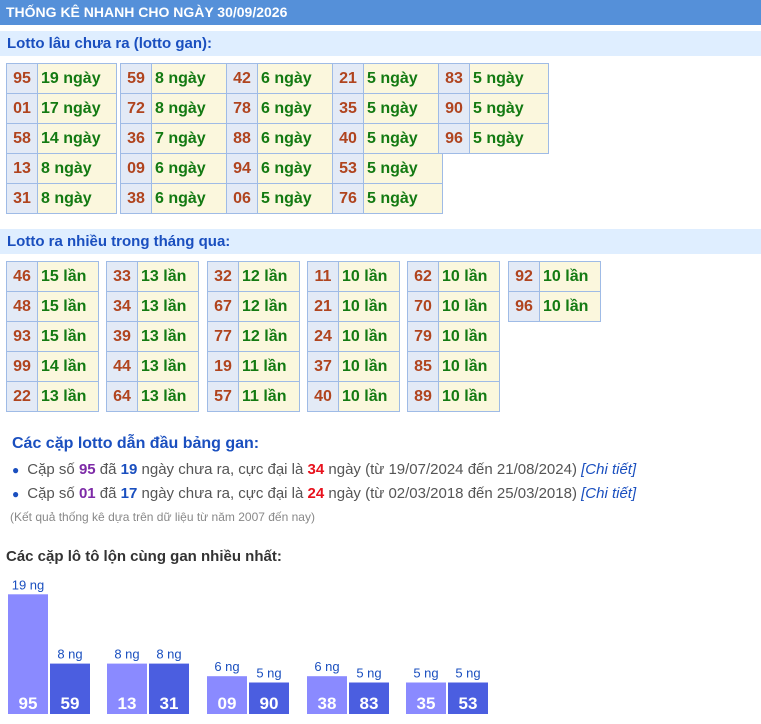 The image size is (761, 724). Describe the element at coordinates (242, 168) in the screenshot. I see `lotto-number: 94` at that location.